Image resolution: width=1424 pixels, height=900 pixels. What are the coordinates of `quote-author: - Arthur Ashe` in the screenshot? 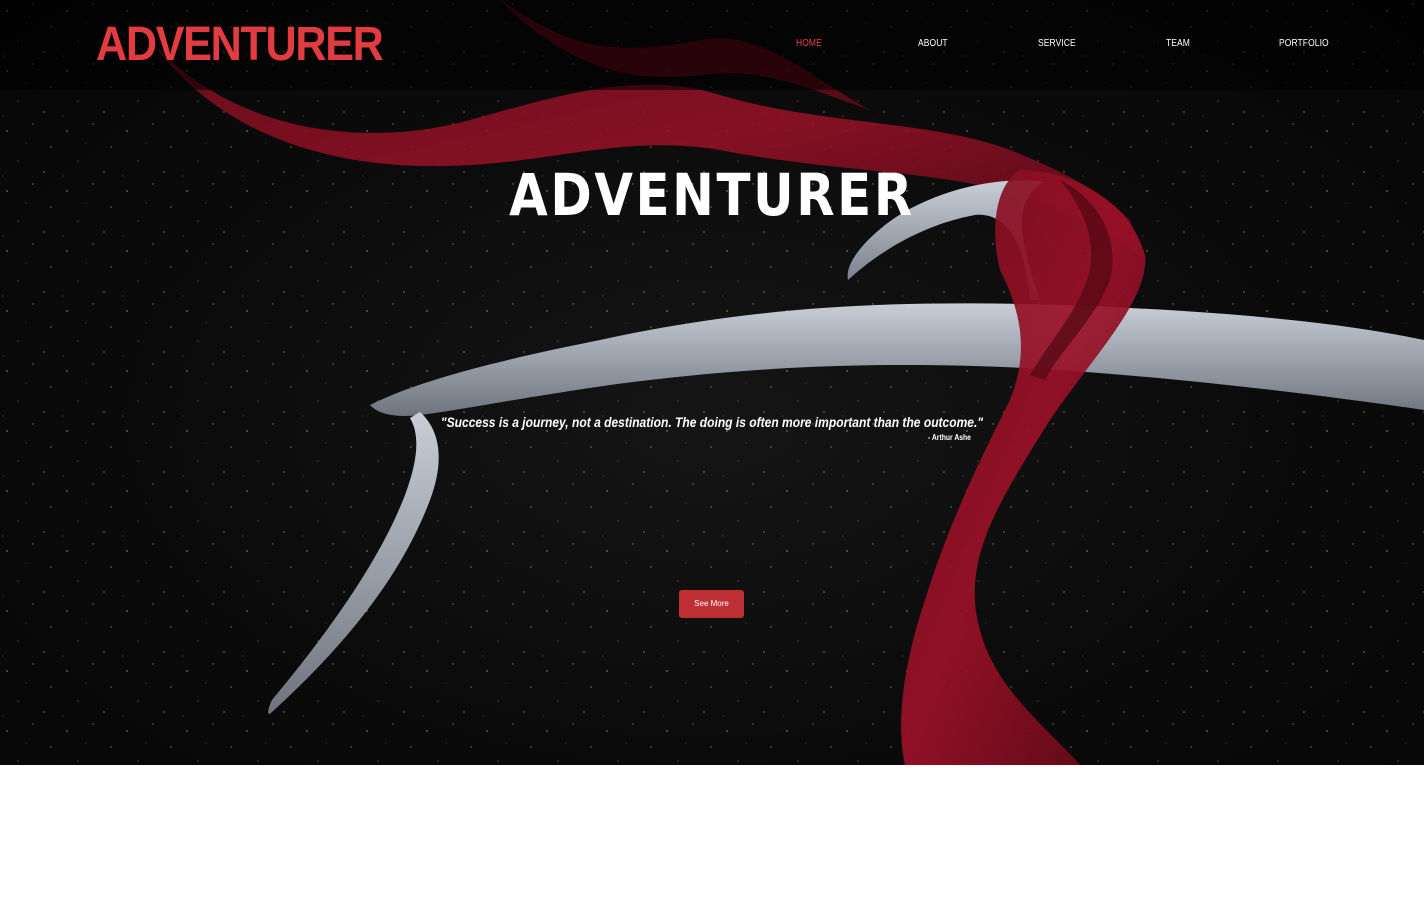 It's located at (949, 437).